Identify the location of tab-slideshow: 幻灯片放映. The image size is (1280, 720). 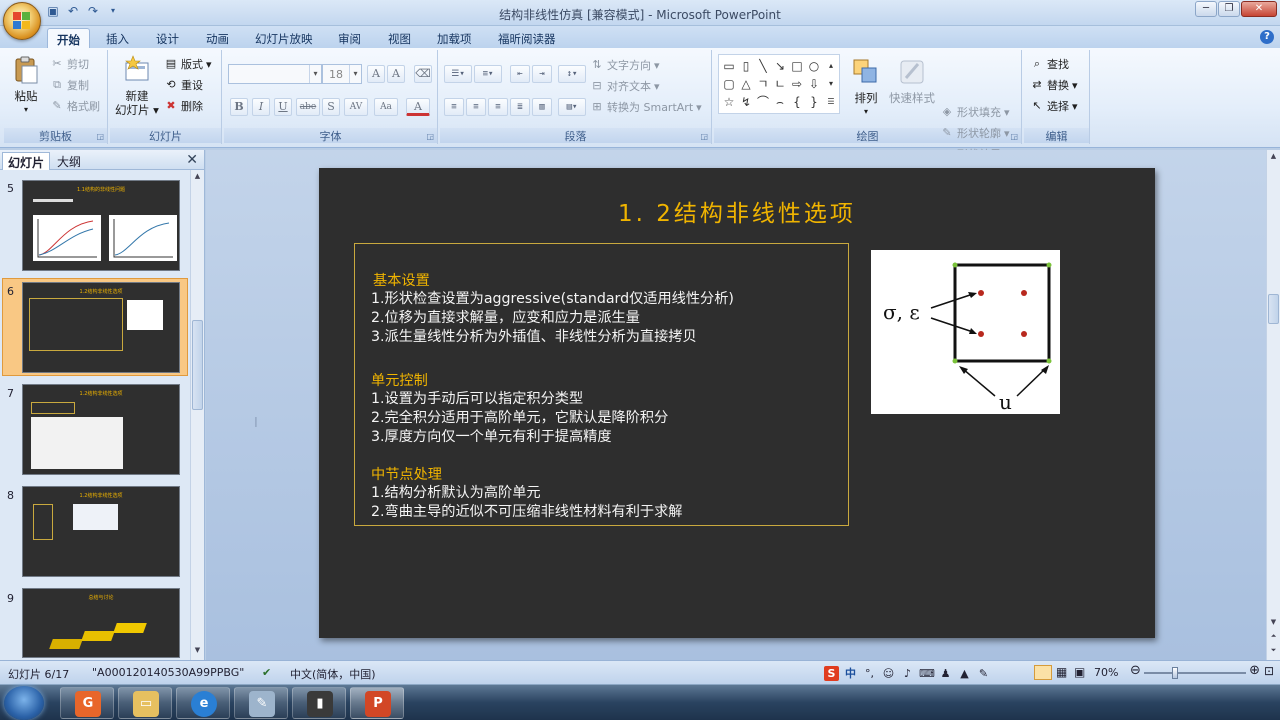
(284, 38).